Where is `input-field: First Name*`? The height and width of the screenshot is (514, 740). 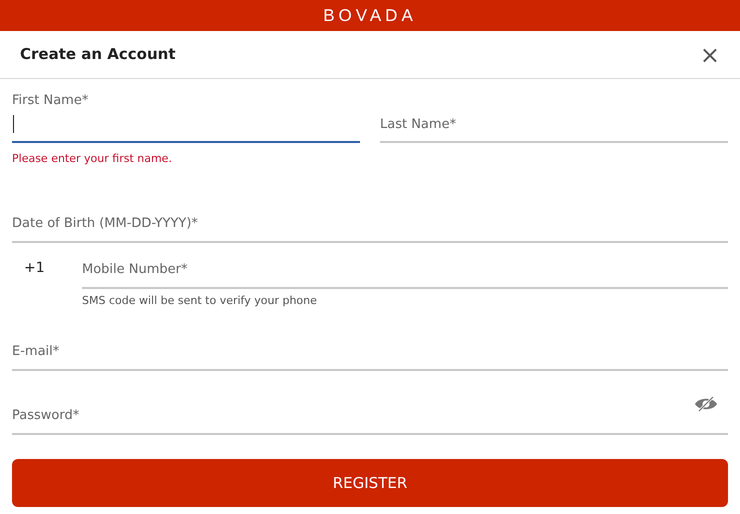
input-field: First Name* is located at coordinates (186, 111).